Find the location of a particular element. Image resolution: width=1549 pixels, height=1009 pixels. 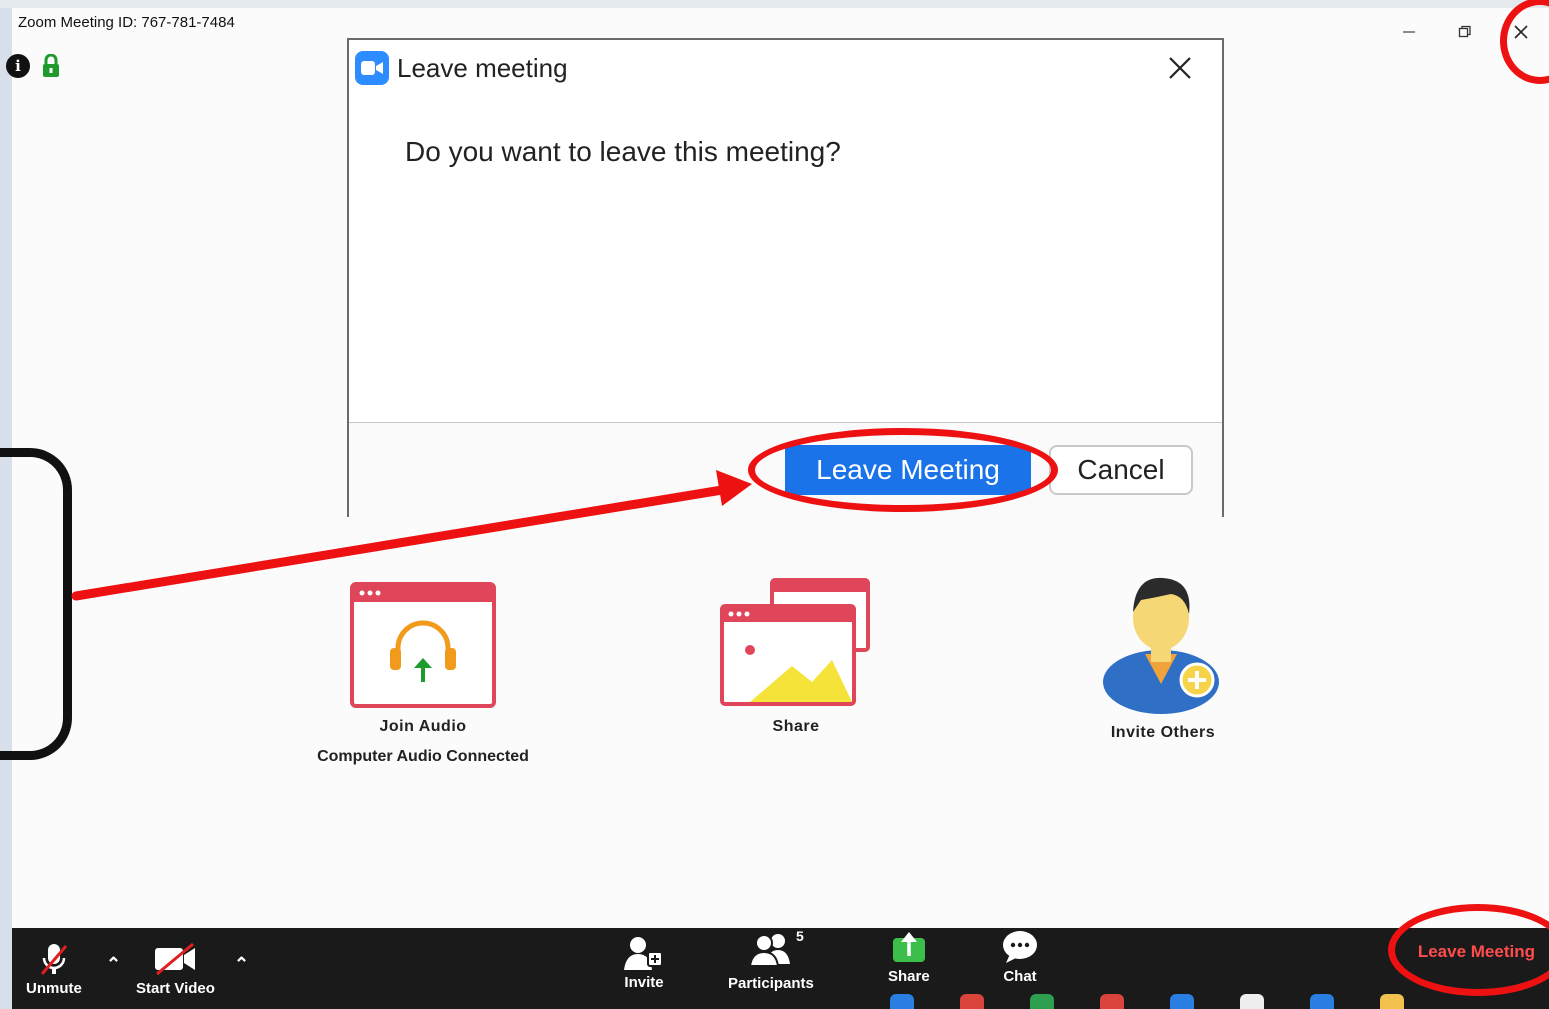

share-option: Share is located at coordinates (796, 657).